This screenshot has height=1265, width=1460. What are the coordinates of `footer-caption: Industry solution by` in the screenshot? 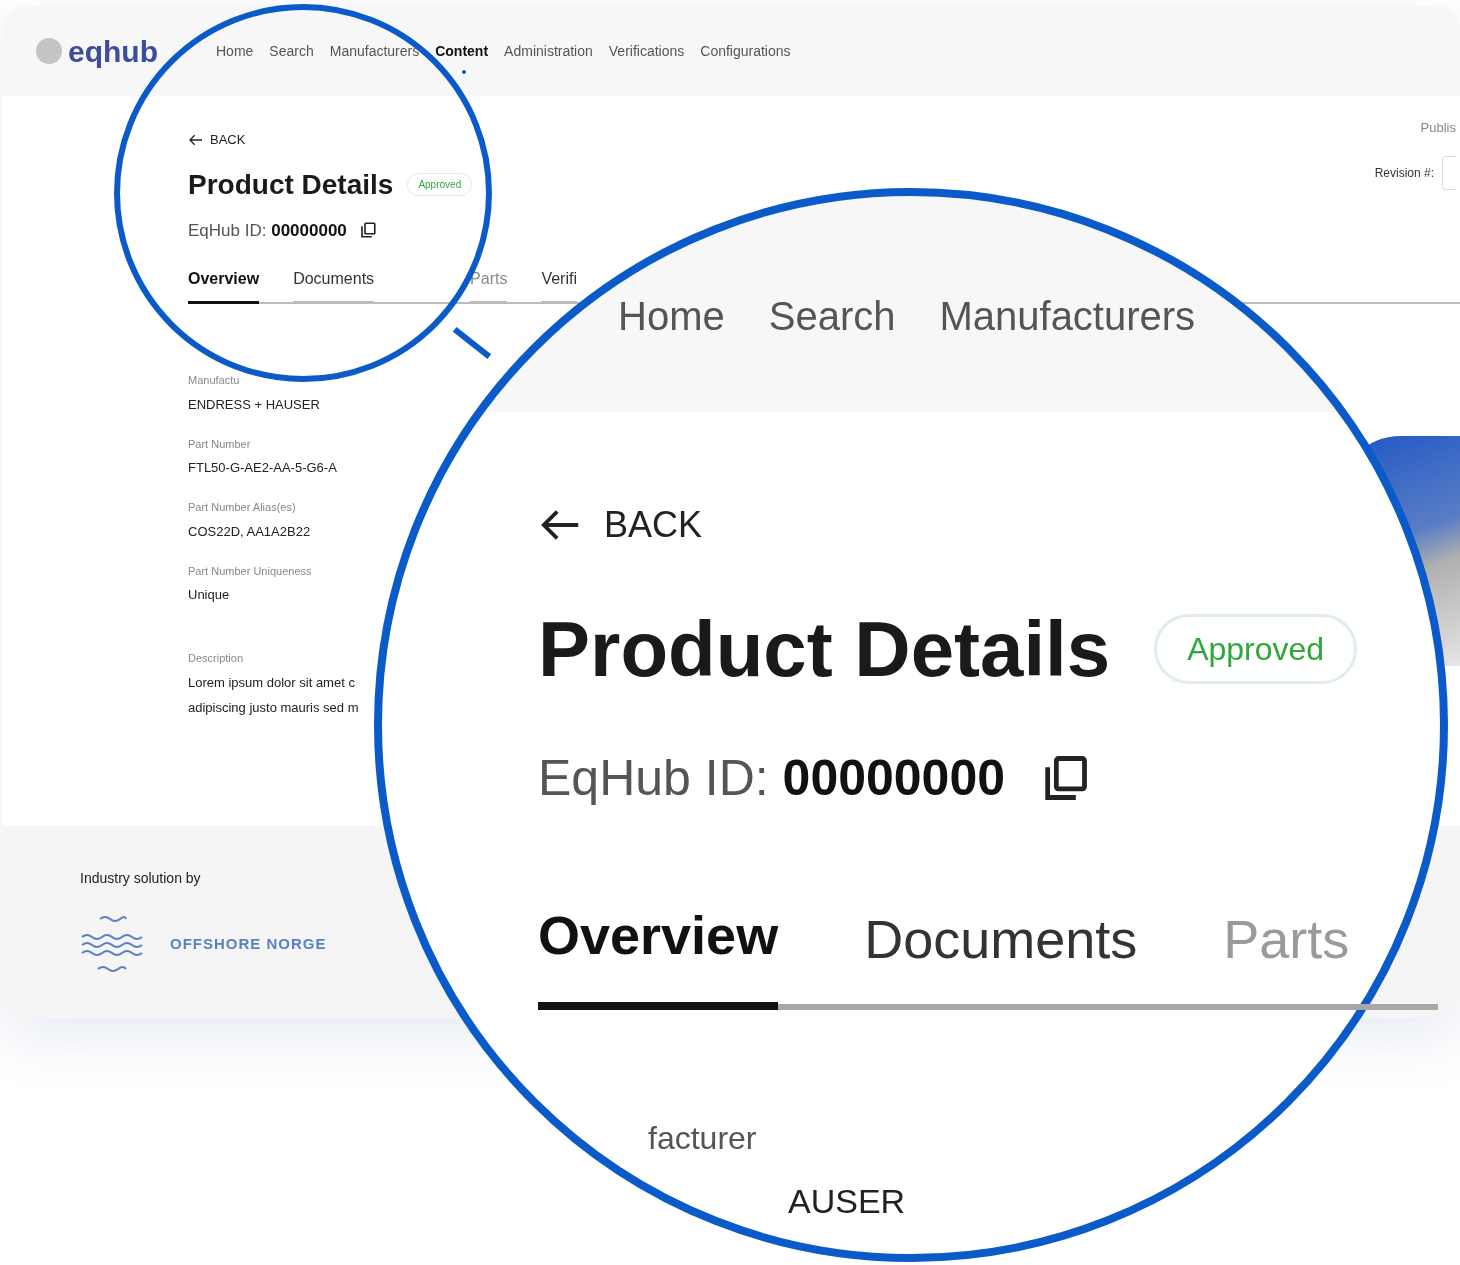 It's located at (141, 878).